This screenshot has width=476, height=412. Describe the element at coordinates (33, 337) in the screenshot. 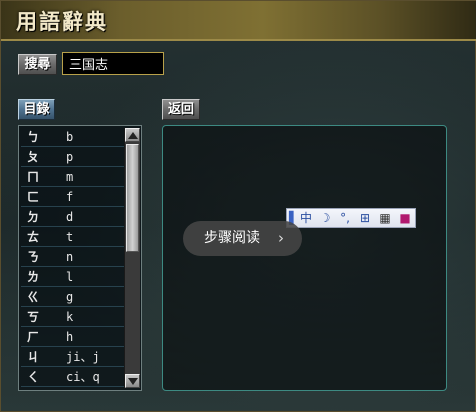

I see `list-item-bopomofo: ㄏ` at that location.